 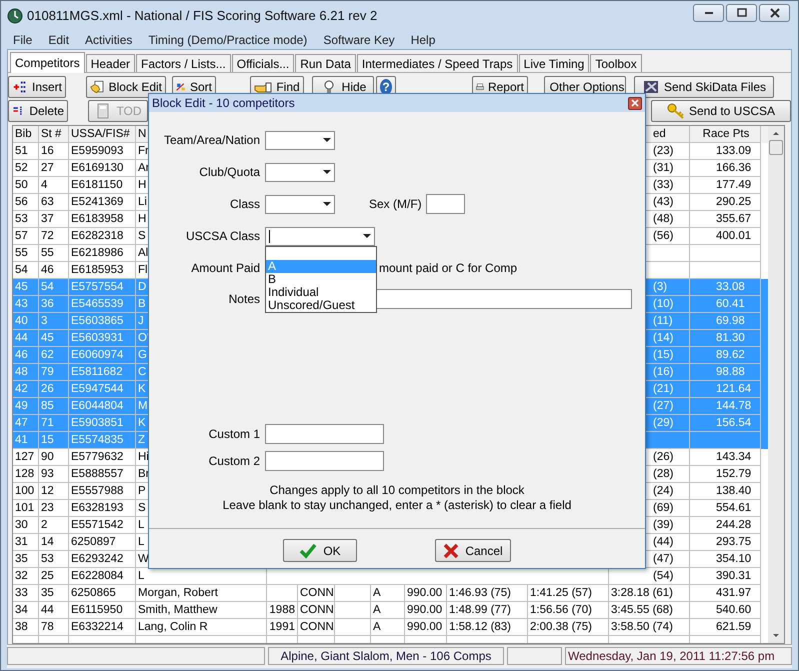 What do you see at coordinates (708, 13) in the screenshot?
I see `minimize-button` at bounding box center [708, 13].